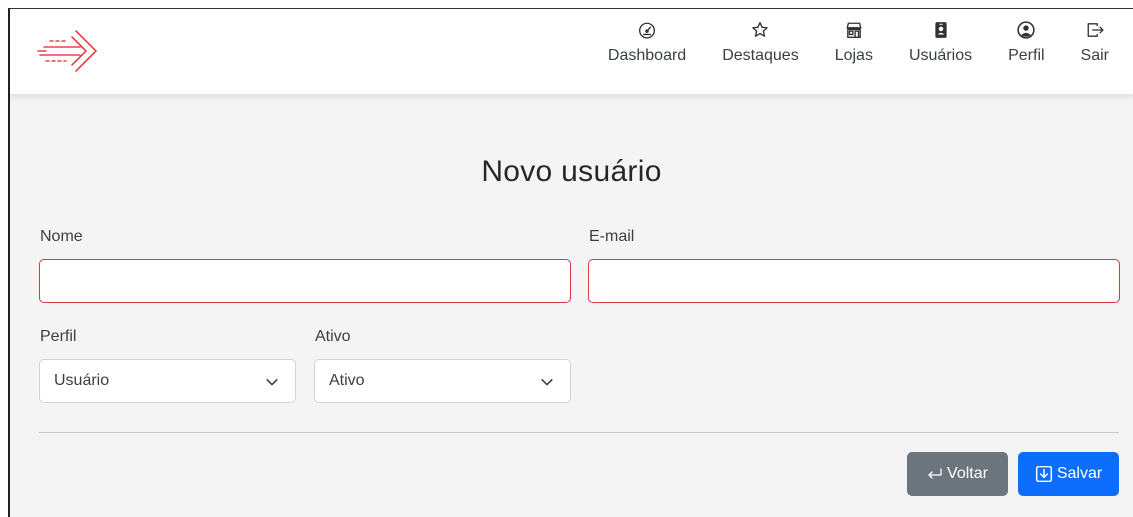 The height and width of the screenshot is (517, 1133). I want to click on nav-item-dashboard: Dashboard, so click(647, 44).